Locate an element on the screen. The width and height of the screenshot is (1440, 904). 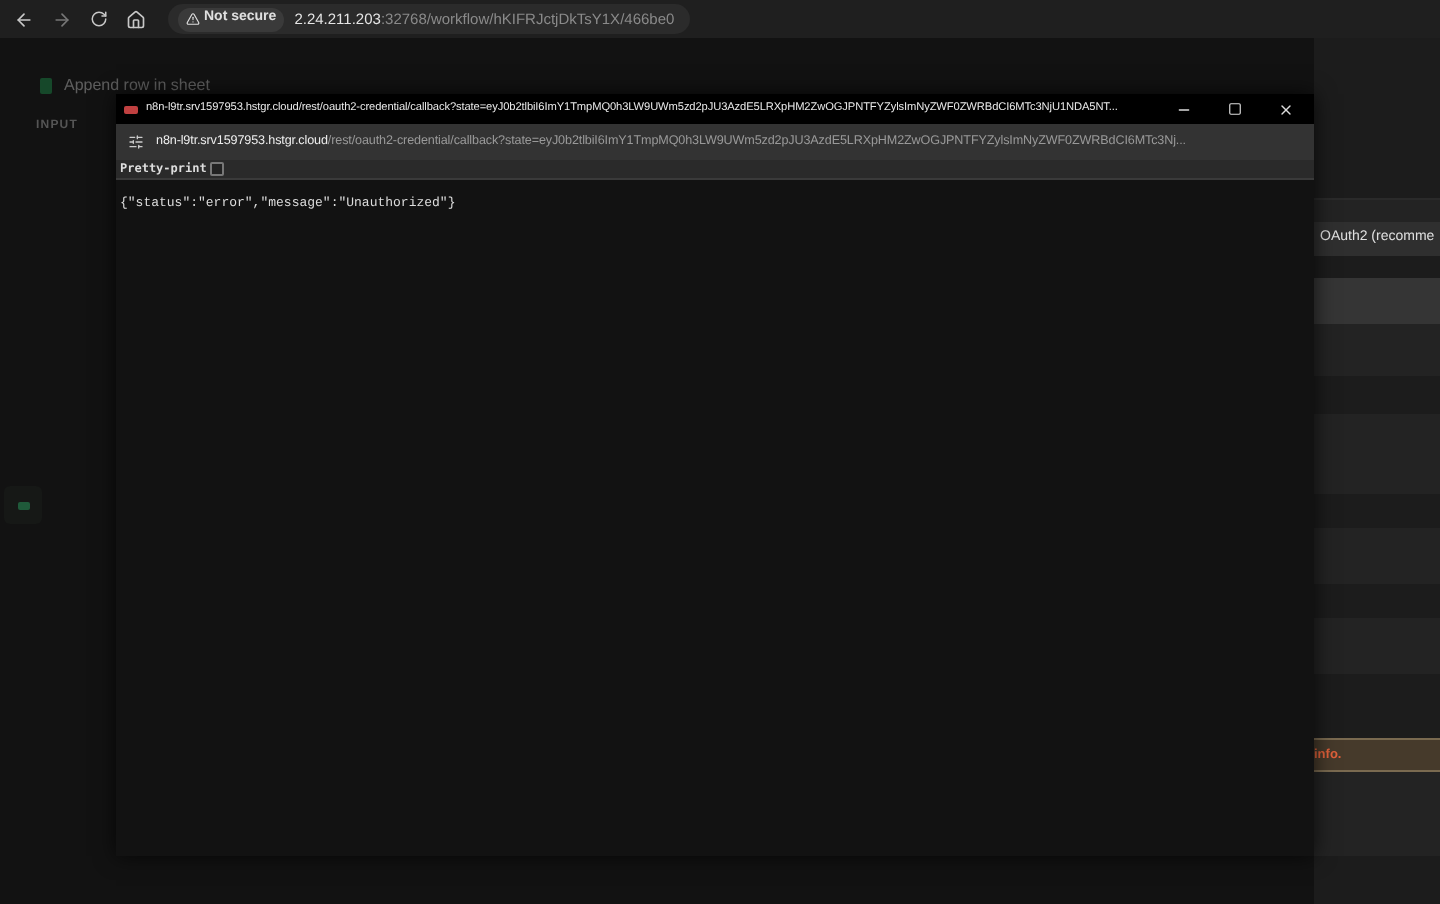
forward-icon is located at coordinates (62, 19).